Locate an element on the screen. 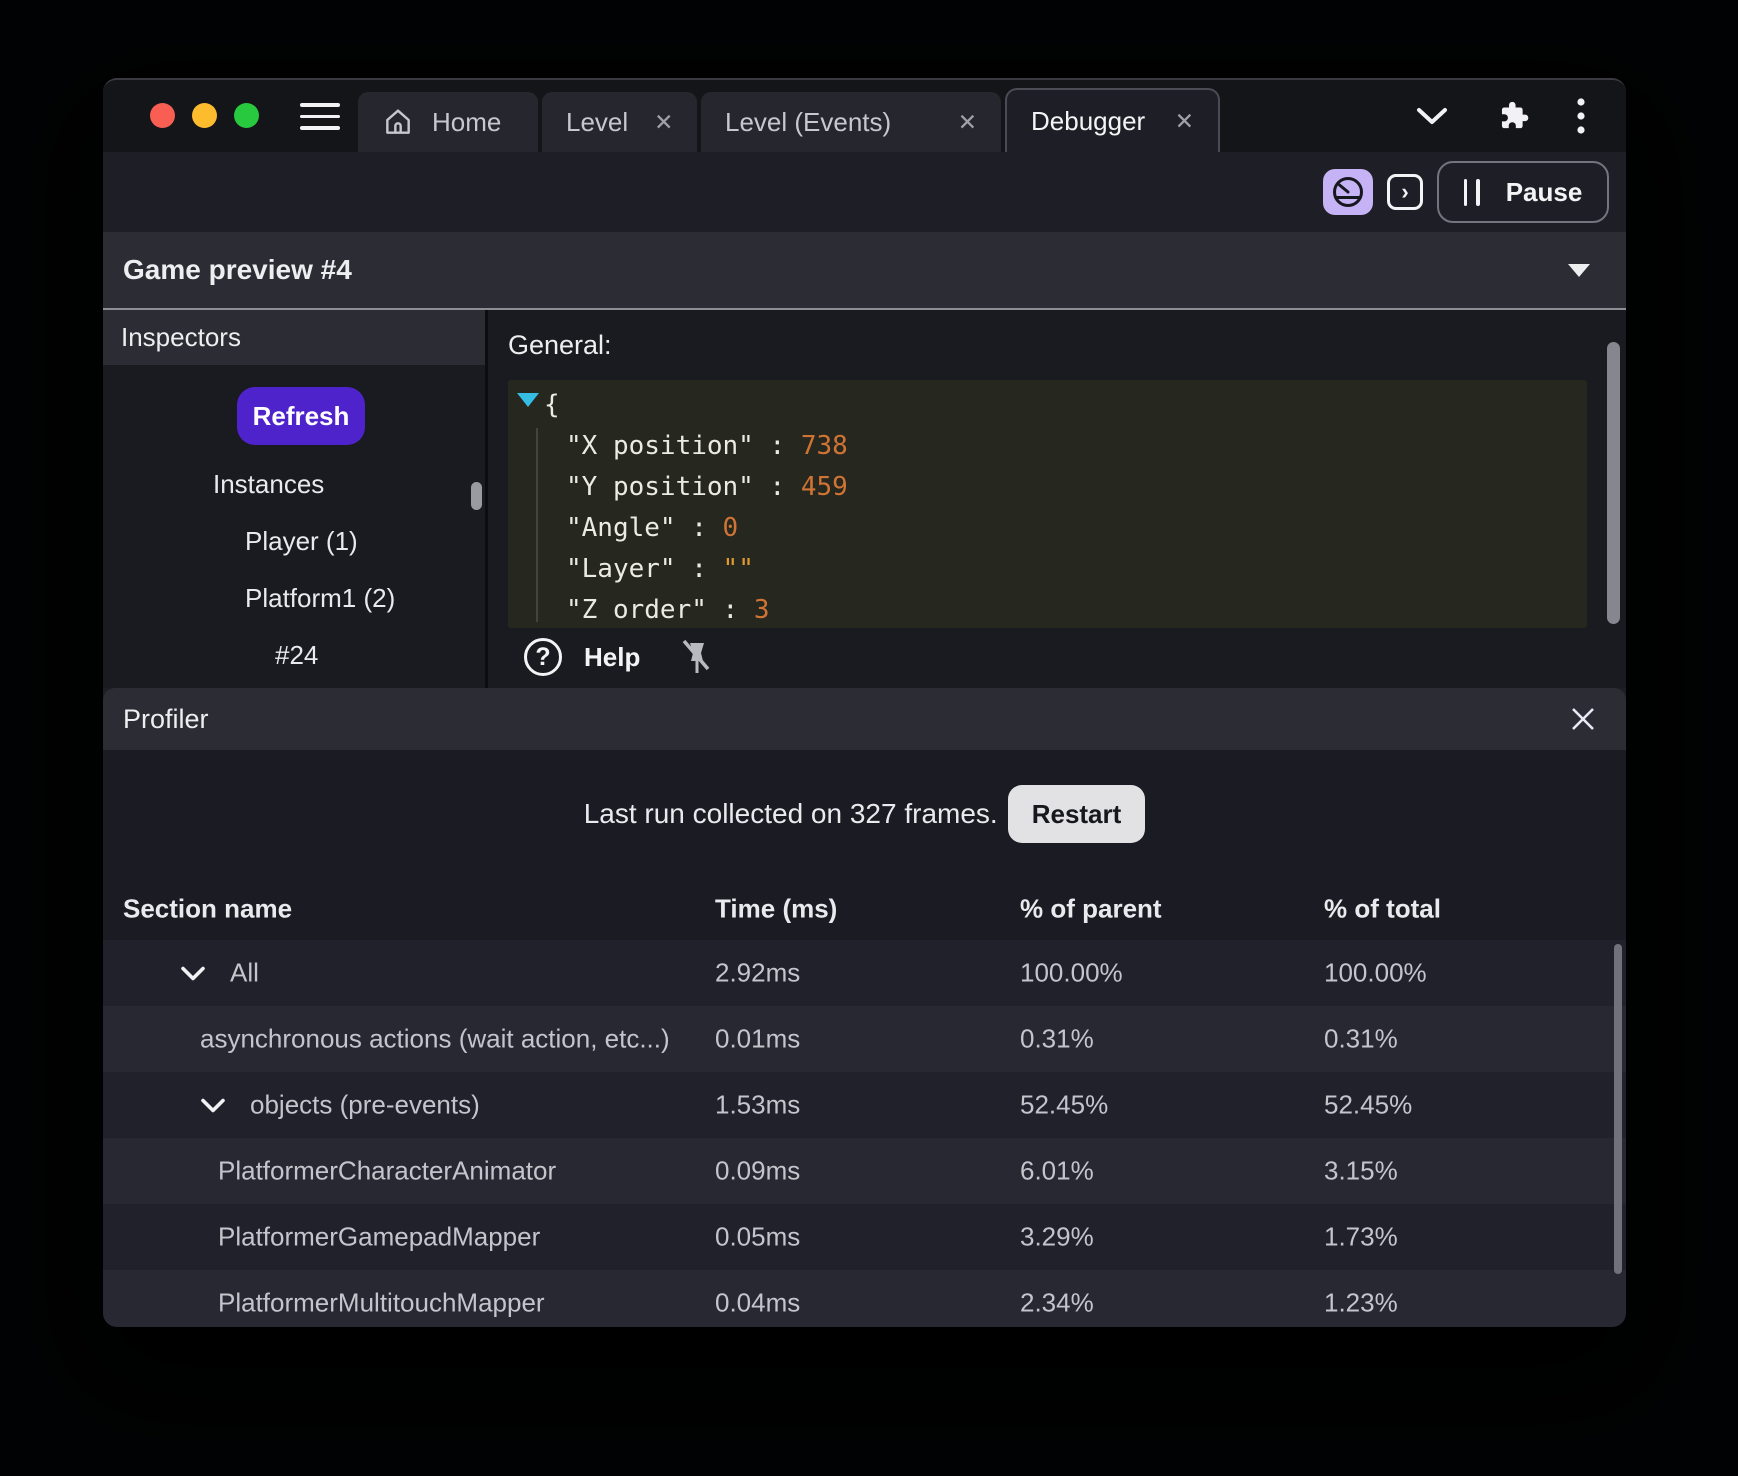 The width and height of the screenshot is (1738, 1476). menu-icon is located at coordinates (320, 116).